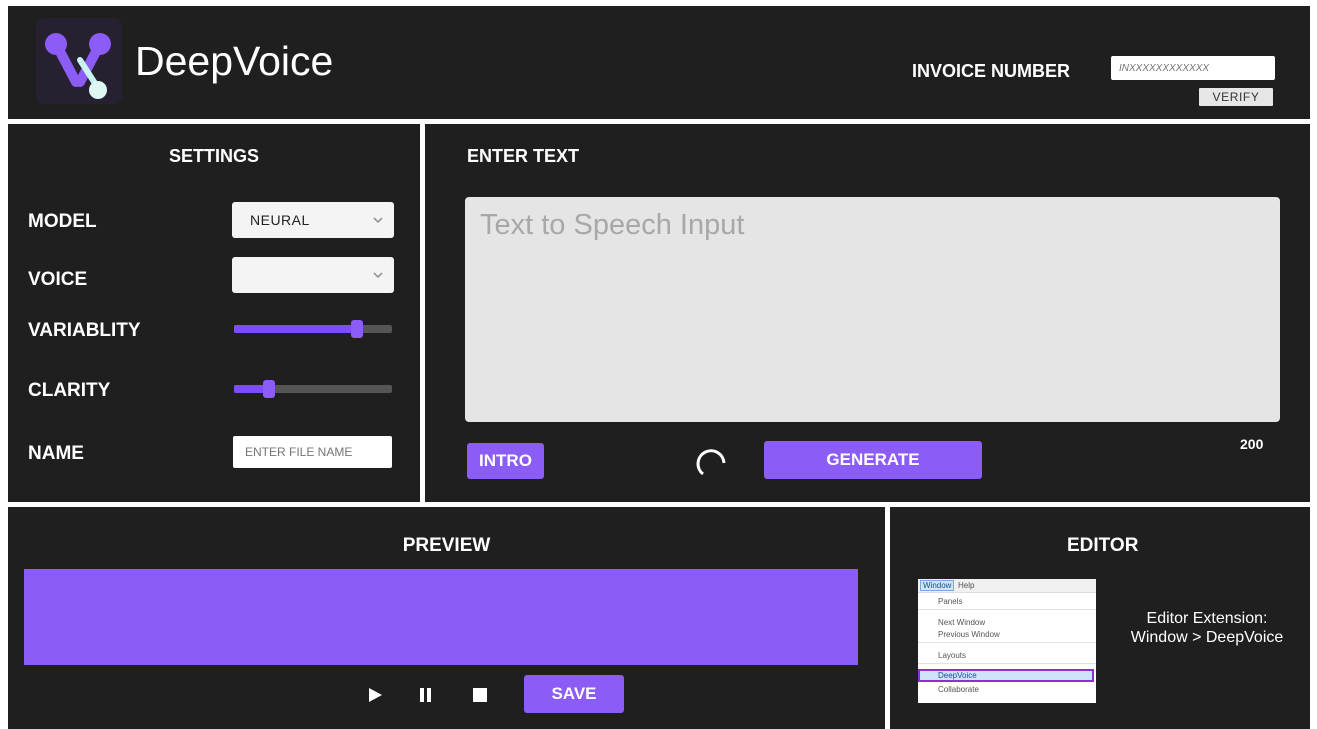 The width and height of the screenshot is (1317, 729). I want to click on variability-slider-fill, so click(295, 329).